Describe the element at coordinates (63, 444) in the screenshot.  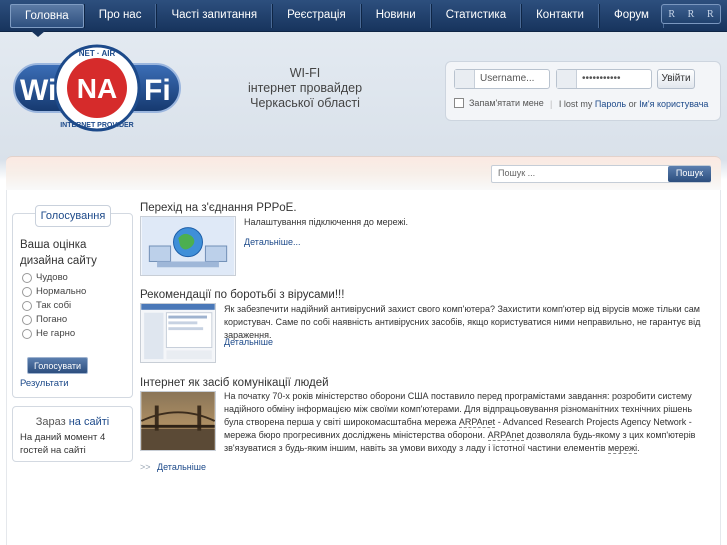
I see `online-text: На даний момент 4 гостей на сайті` at that location.